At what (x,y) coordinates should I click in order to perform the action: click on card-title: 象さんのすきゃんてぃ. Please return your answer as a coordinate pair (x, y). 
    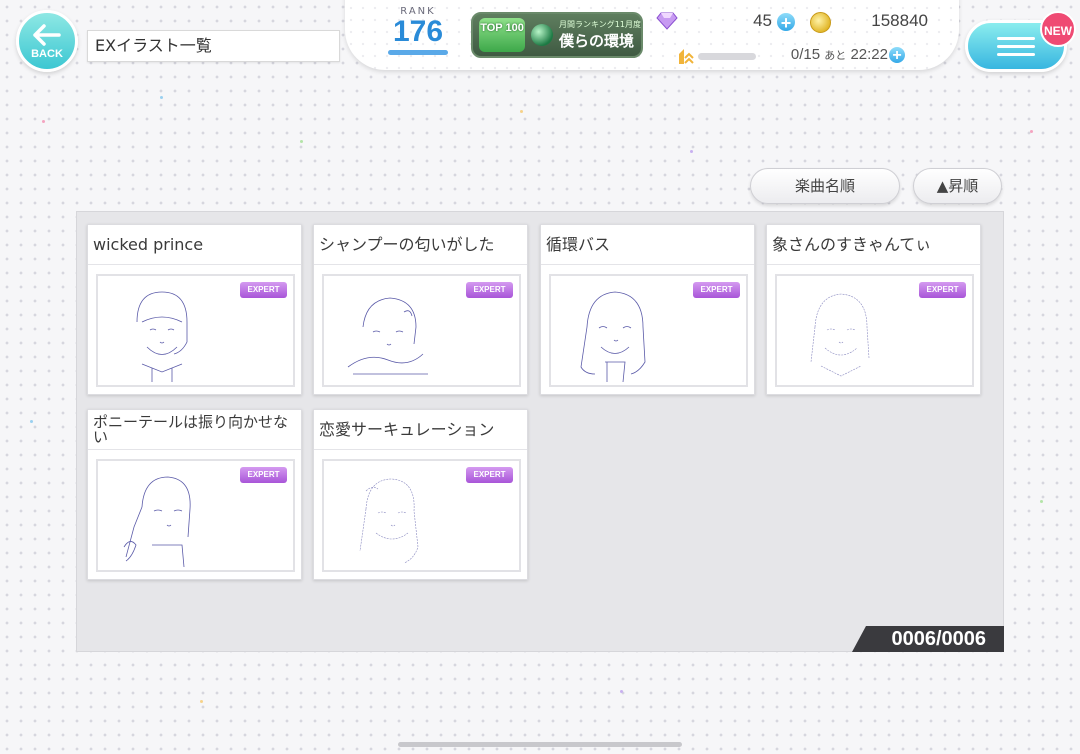
    Looking at the image, I should click on (873, 245).